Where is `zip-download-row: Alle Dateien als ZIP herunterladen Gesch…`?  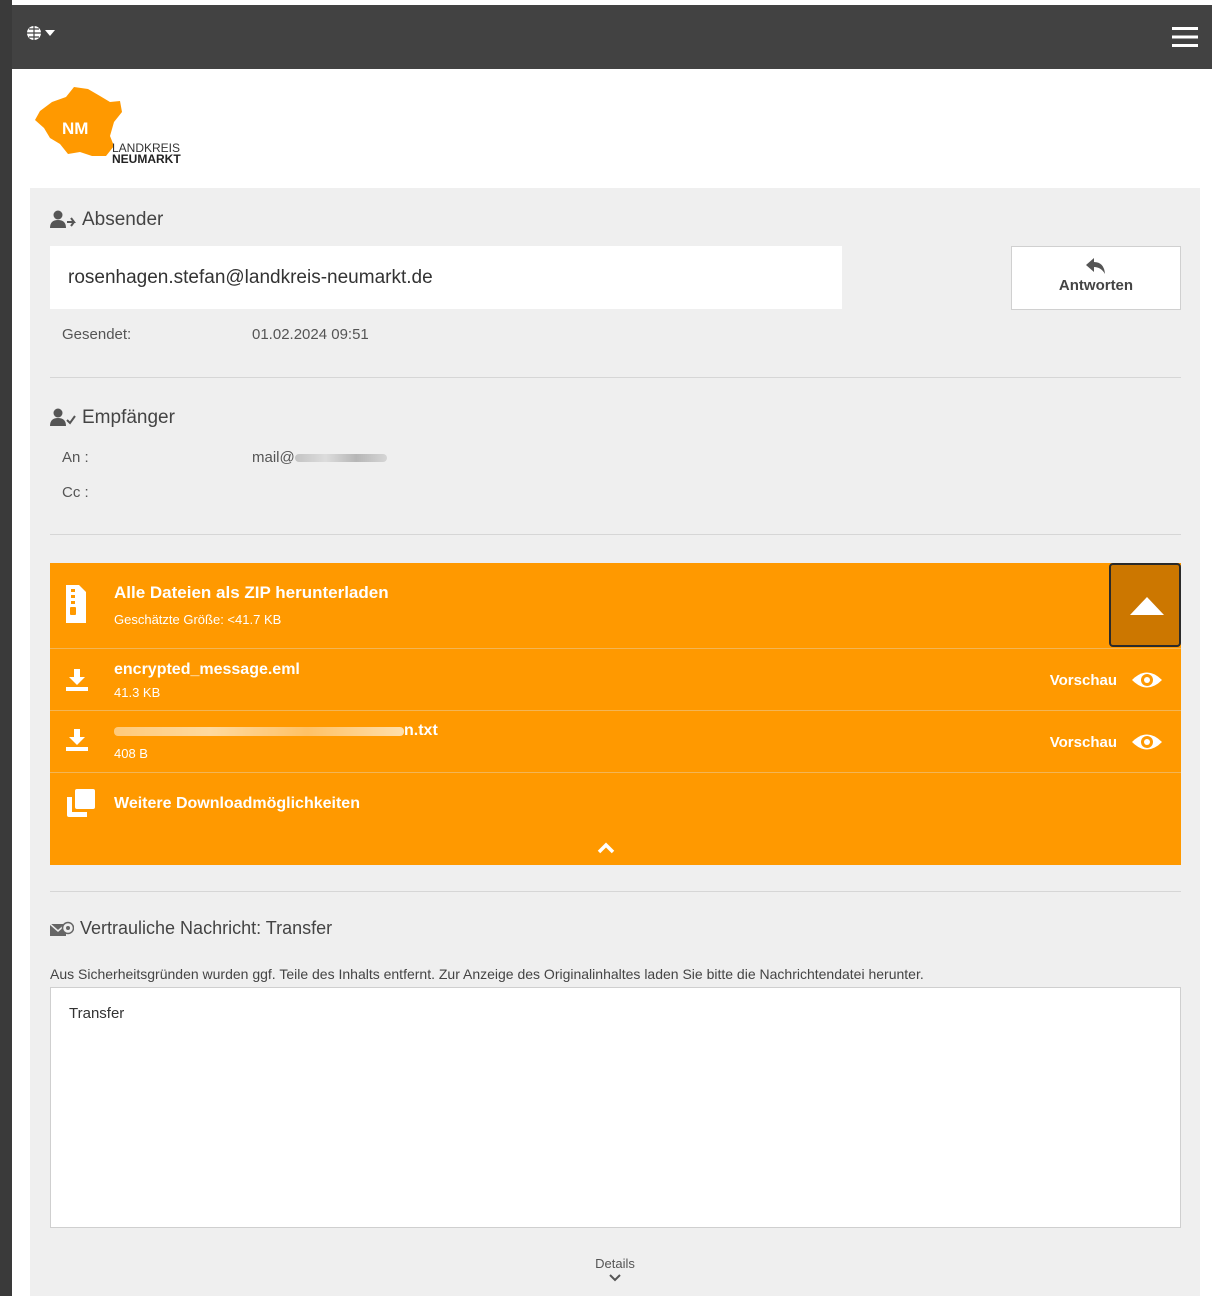 zip-download-row: Alle Dateien als ZIP herunterladen Gesch… is located at coordinates (615, 606).